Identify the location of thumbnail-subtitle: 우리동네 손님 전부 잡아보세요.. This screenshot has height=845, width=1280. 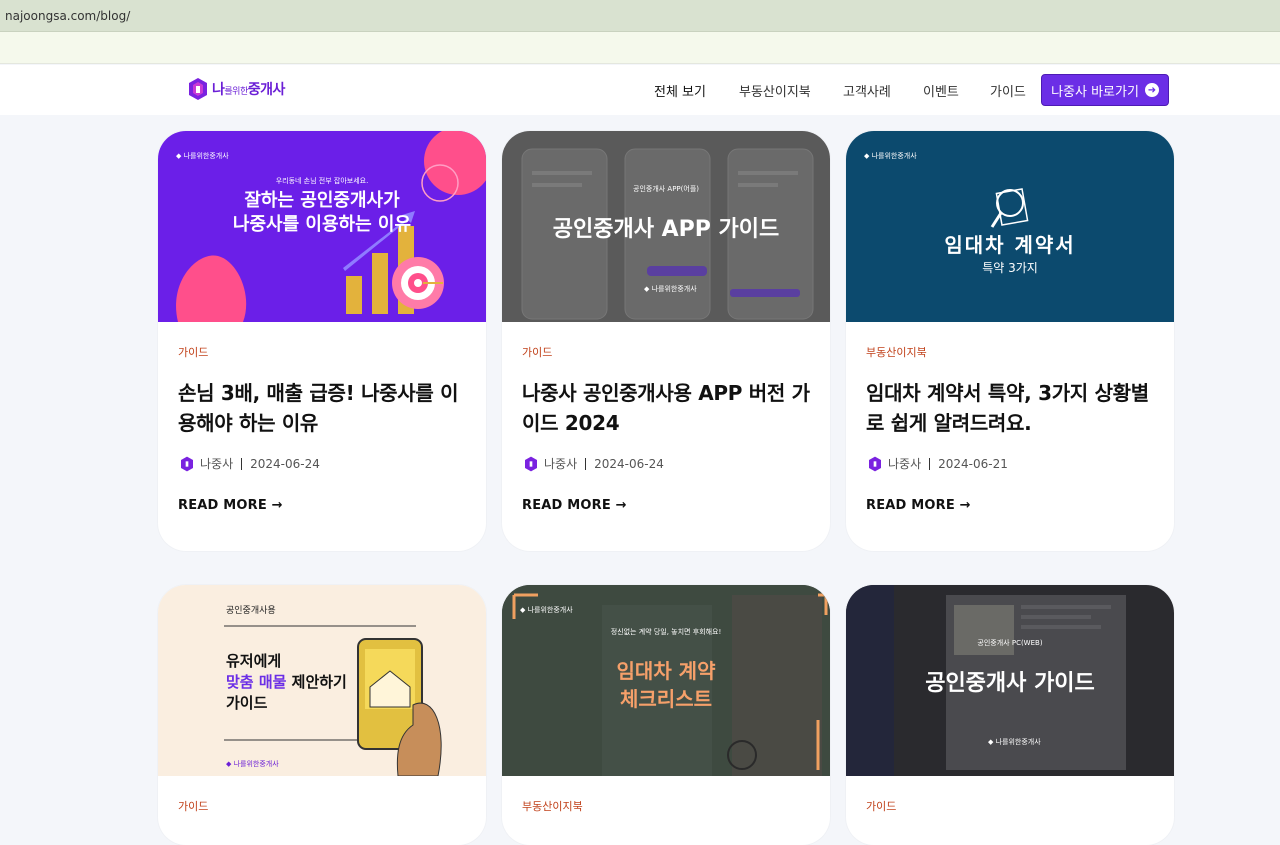
(322, 181).